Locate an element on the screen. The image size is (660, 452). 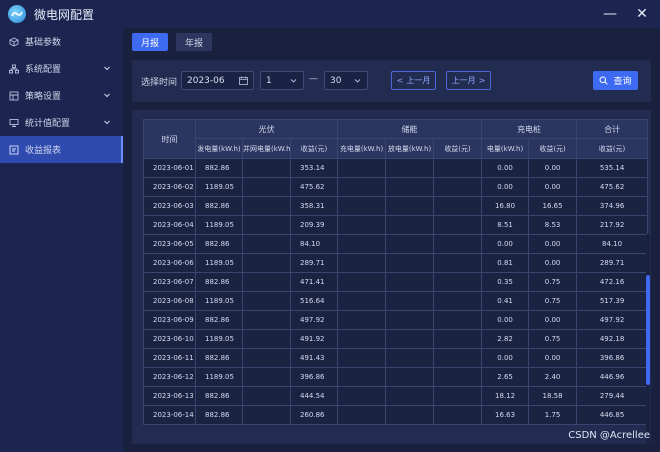
table-cell: 517.39 is located at coordinates (612, 301).